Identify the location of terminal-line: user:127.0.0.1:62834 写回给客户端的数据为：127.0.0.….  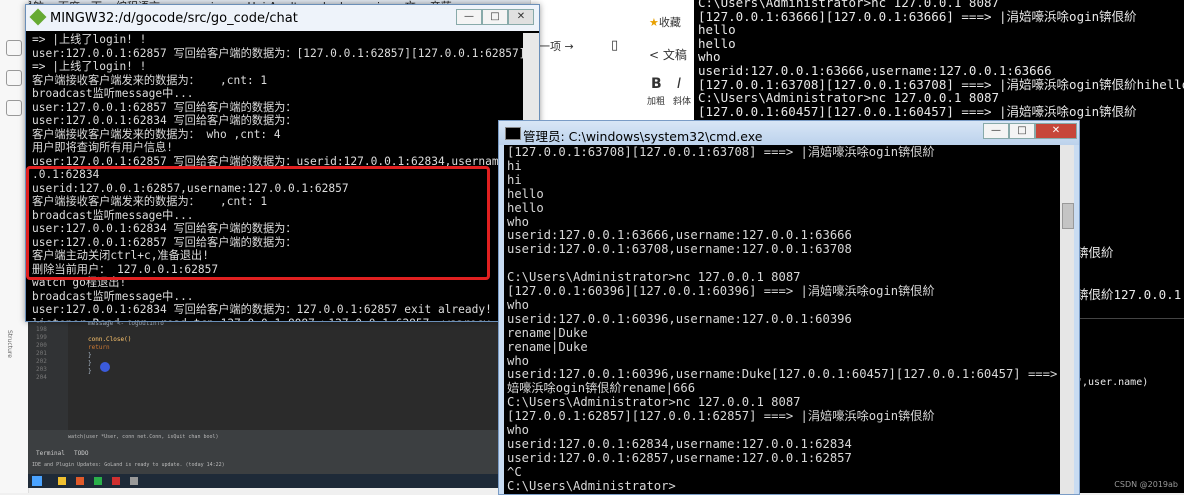
(262, 309).